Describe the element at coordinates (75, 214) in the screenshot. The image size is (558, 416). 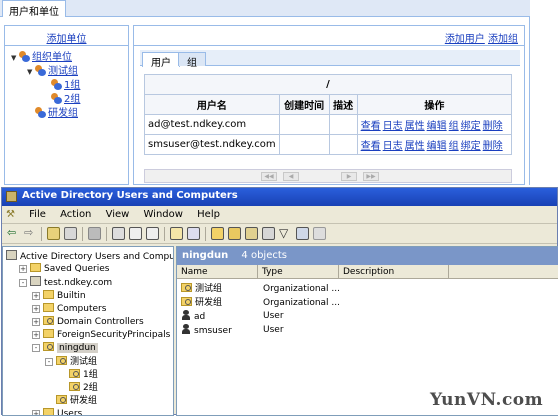
I see `menu-action: Action` at that location.